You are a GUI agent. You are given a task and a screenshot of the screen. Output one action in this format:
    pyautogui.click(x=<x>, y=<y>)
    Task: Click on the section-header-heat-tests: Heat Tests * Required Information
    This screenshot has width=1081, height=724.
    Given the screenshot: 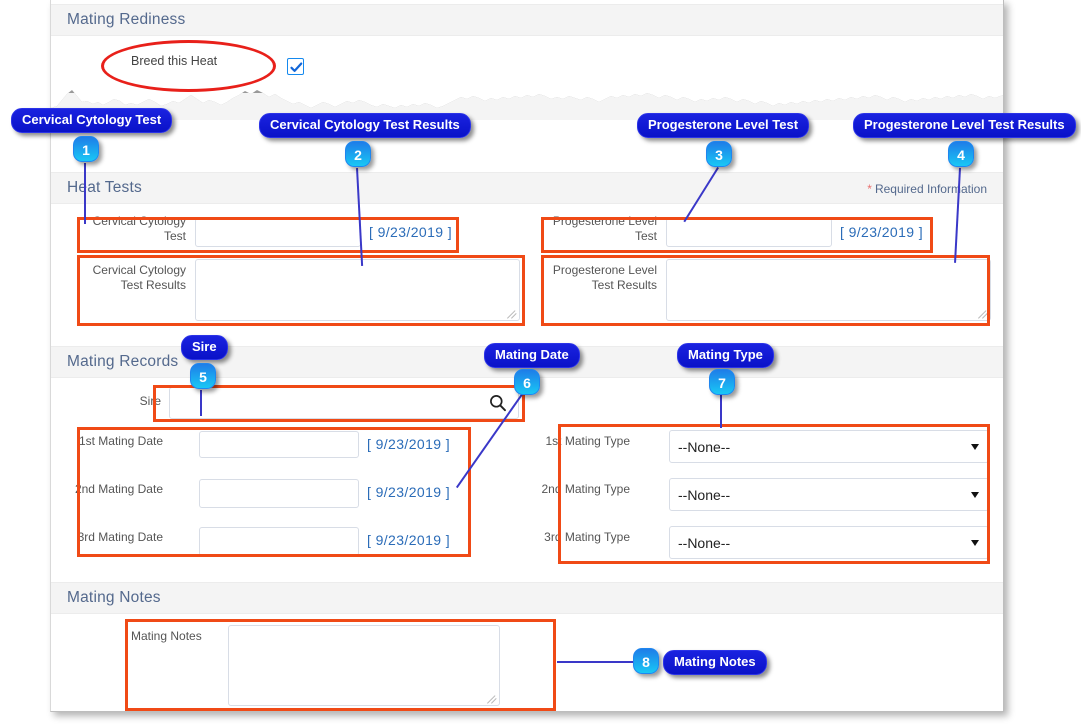 What is the action you would take?
    pyautogui.click(x=527, y=188)
    